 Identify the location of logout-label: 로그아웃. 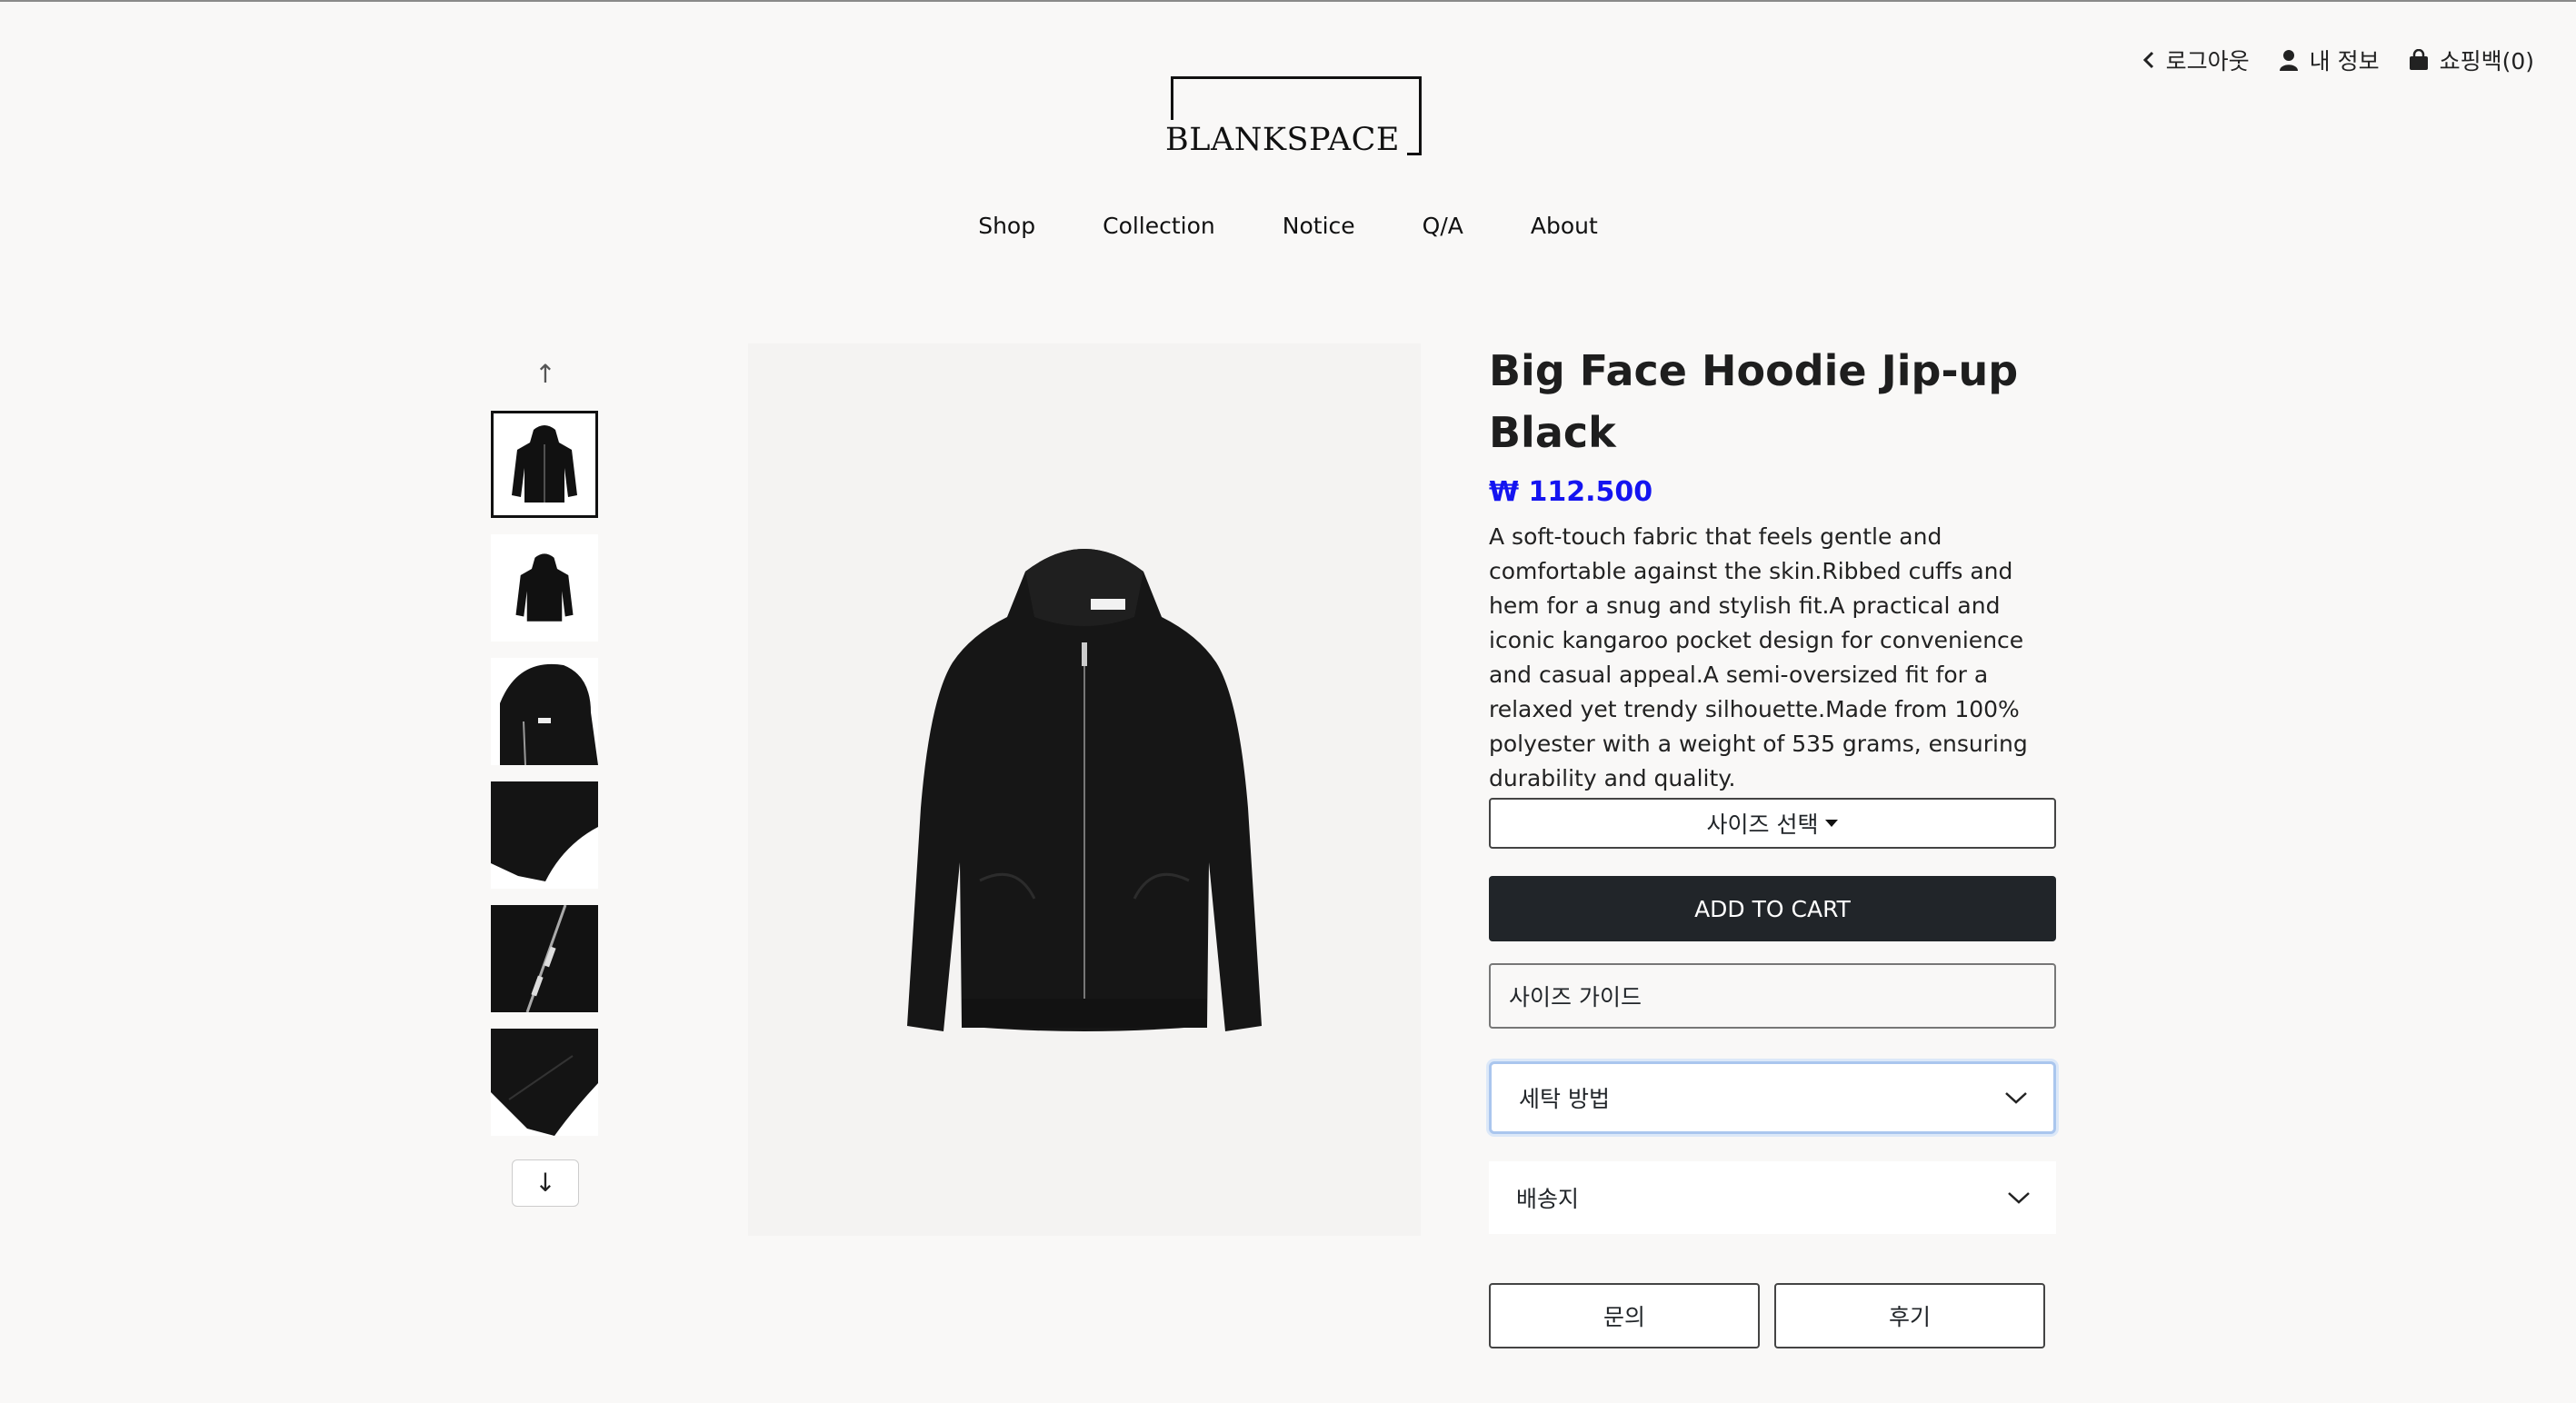
(2207, 61).